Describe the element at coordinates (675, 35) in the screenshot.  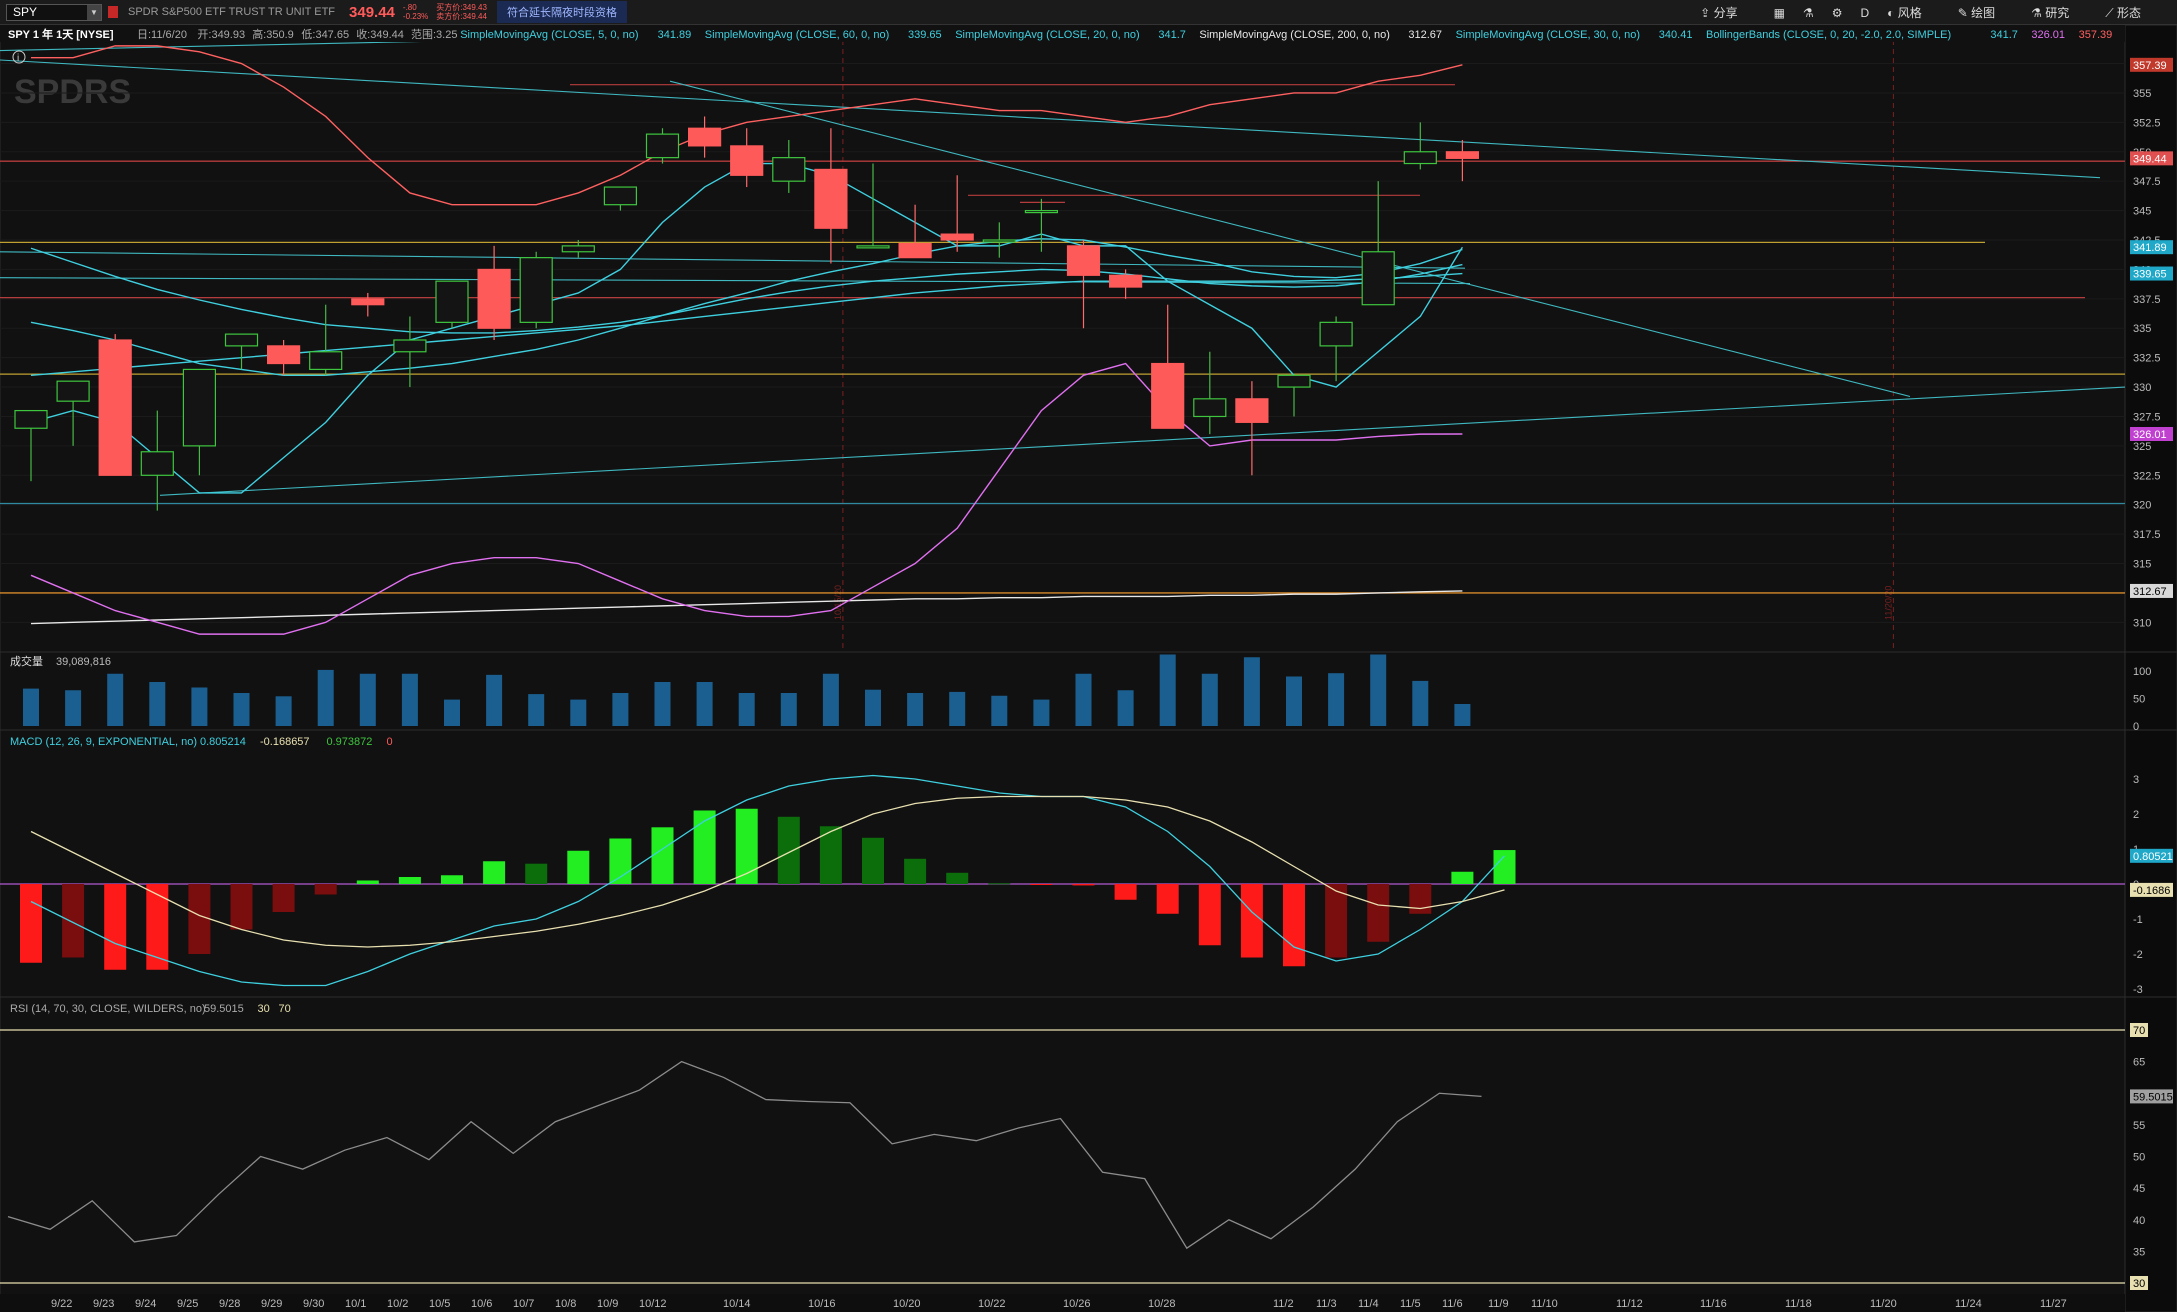
I see `study-legend-value: 341.89` at that location.